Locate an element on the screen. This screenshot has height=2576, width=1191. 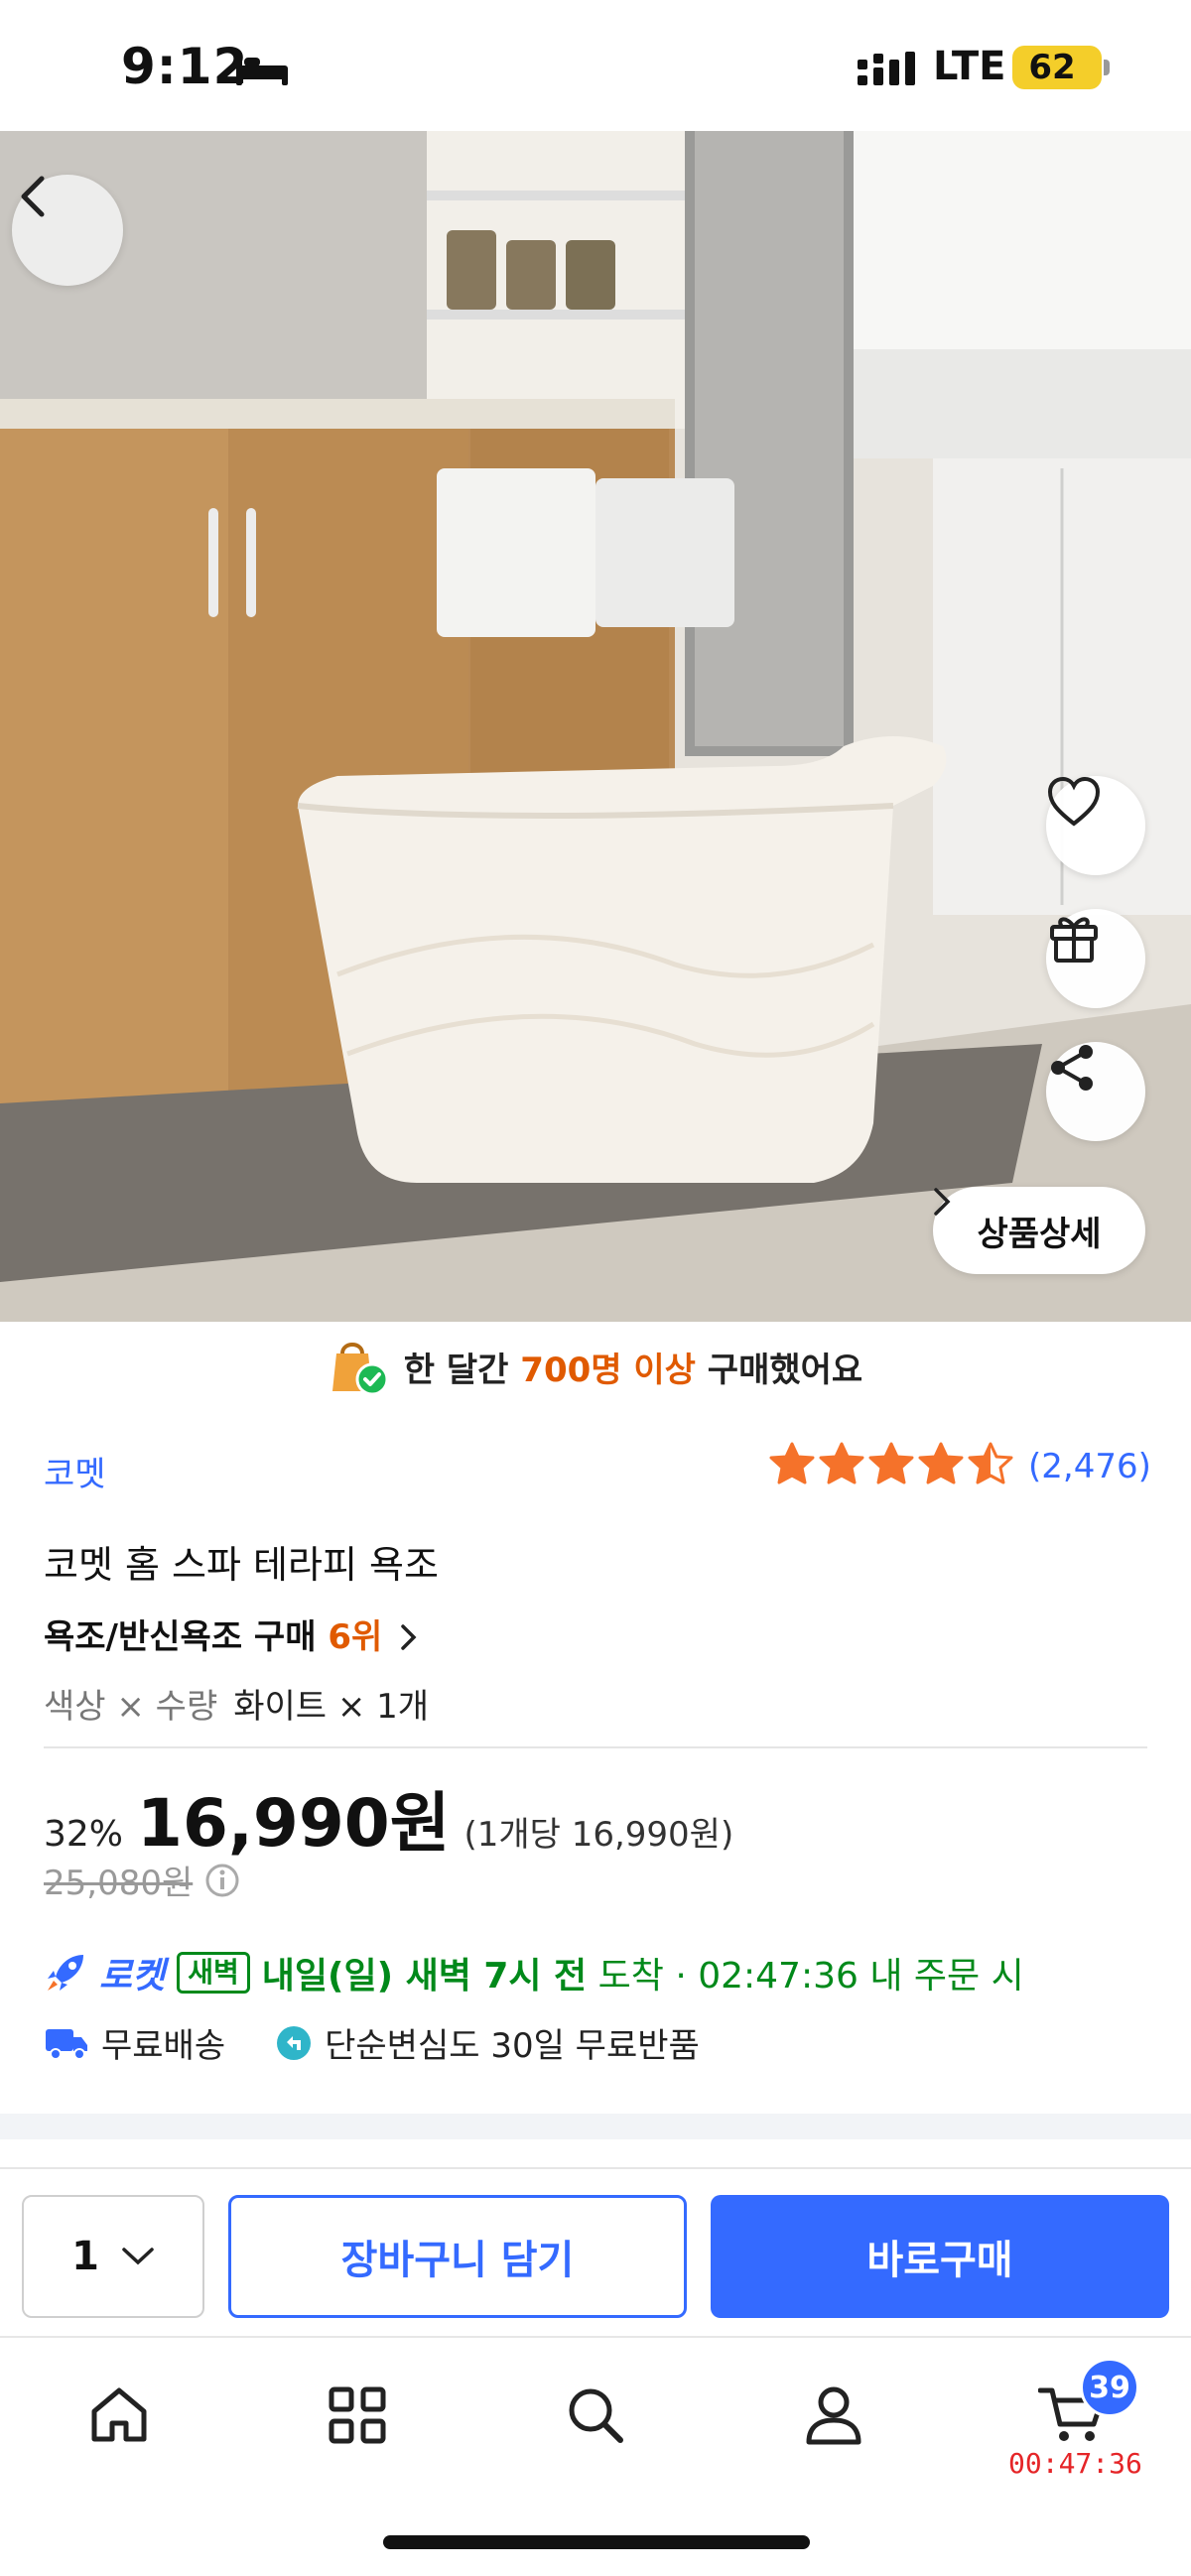
section-divider is located at coordinates (595, 2127).